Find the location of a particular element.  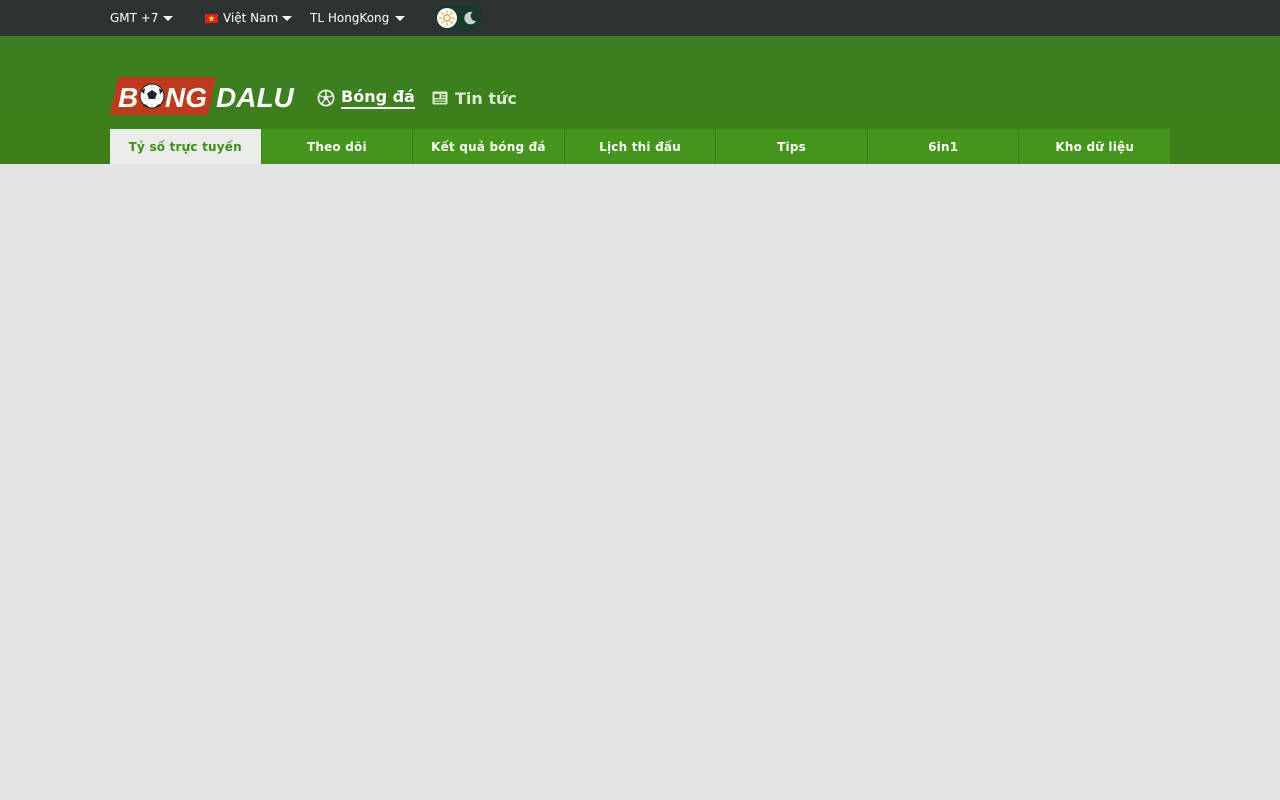

nav-bong-da: Bóng đá is located at coordinates (366, 98).